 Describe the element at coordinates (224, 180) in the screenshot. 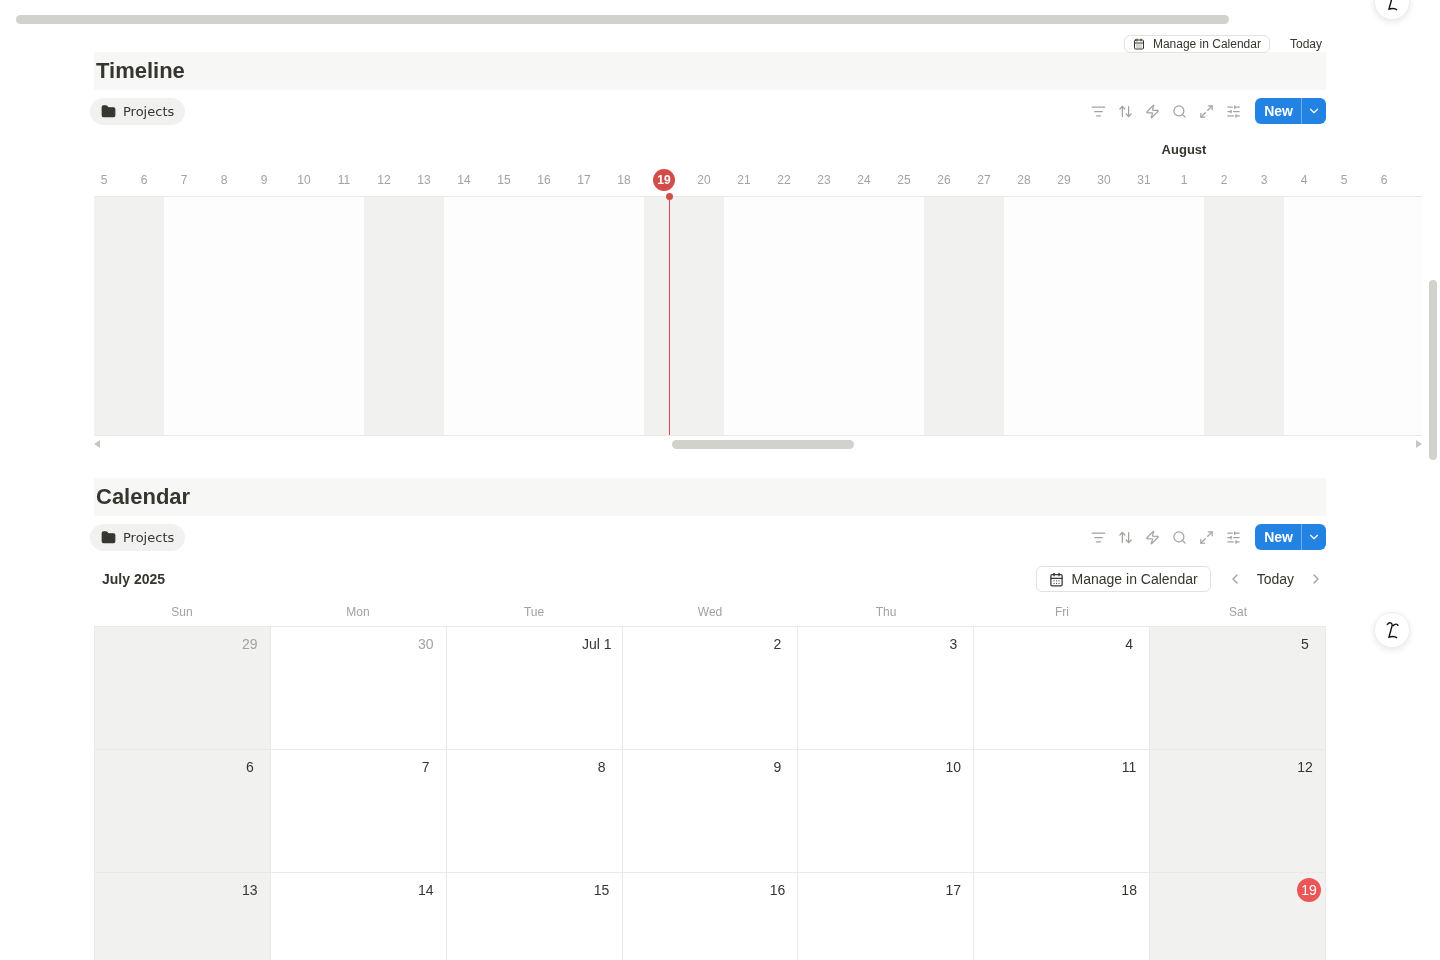

I see `day-label: 8` at that location.